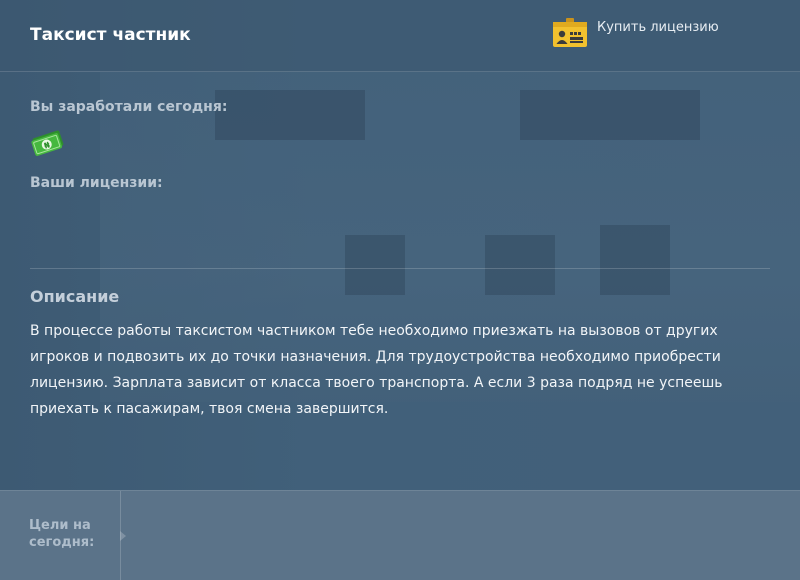  I want to click on header-bar: Таксист частник Купить лицензию, so click(400, 36).